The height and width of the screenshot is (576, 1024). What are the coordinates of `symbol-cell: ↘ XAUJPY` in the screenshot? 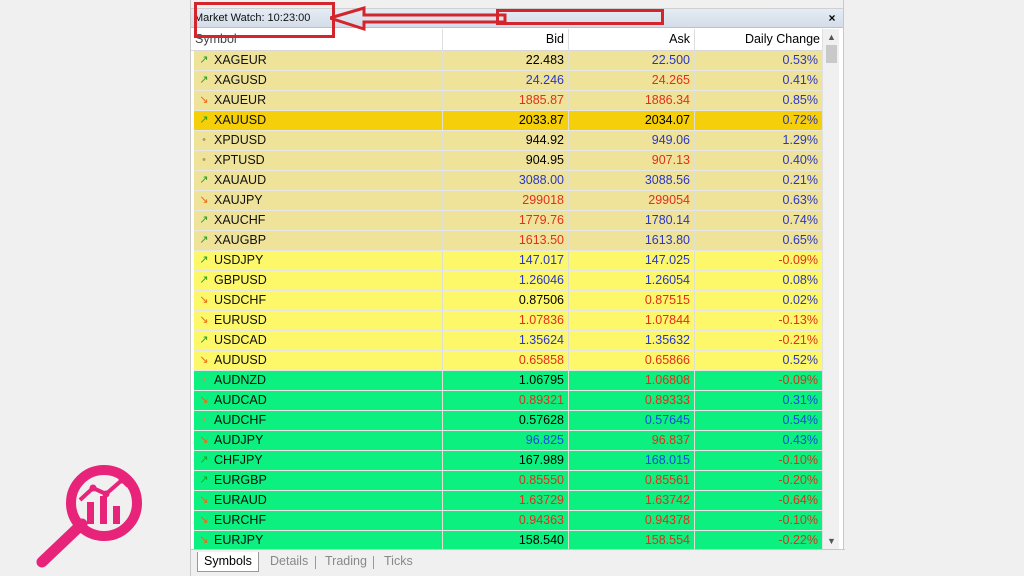 It's located at (318, 200).